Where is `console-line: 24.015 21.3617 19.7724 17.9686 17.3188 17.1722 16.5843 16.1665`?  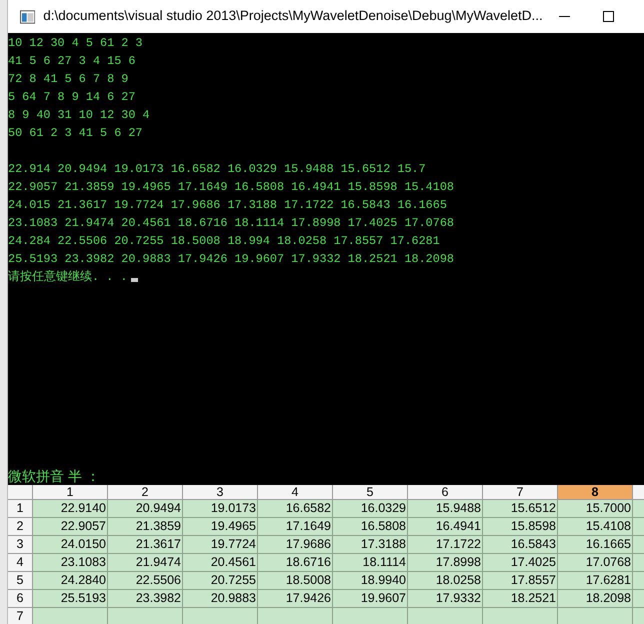 console-line: 24.015 21.3617 19.7724 17.9686 17.3188 17.1722 16.5843 16.1665 is located at coordinates (228, 205).